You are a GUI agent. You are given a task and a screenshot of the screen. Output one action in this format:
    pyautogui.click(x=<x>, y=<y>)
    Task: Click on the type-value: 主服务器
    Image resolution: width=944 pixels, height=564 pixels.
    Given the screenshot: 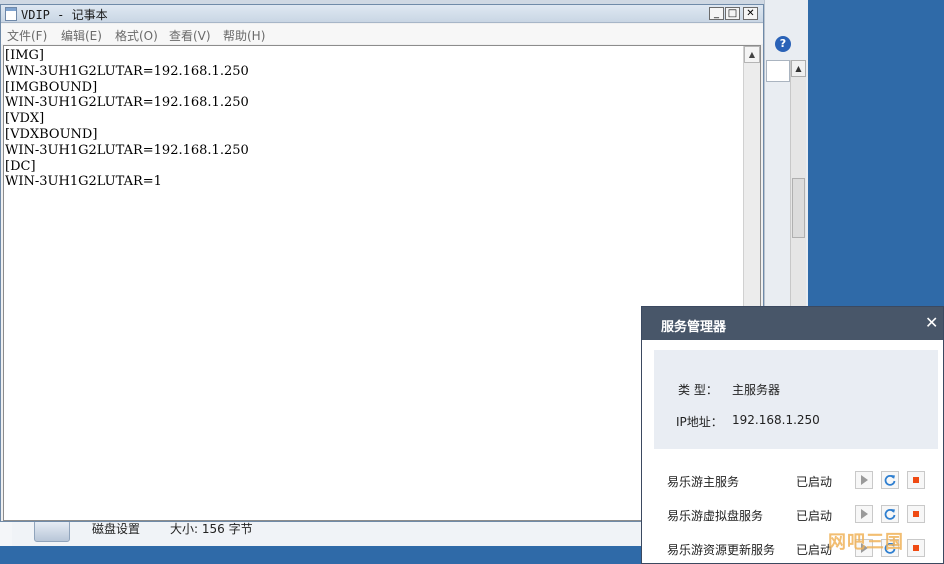 What is the action you would take?
    pyautogui.click(x=756, y=390)
    